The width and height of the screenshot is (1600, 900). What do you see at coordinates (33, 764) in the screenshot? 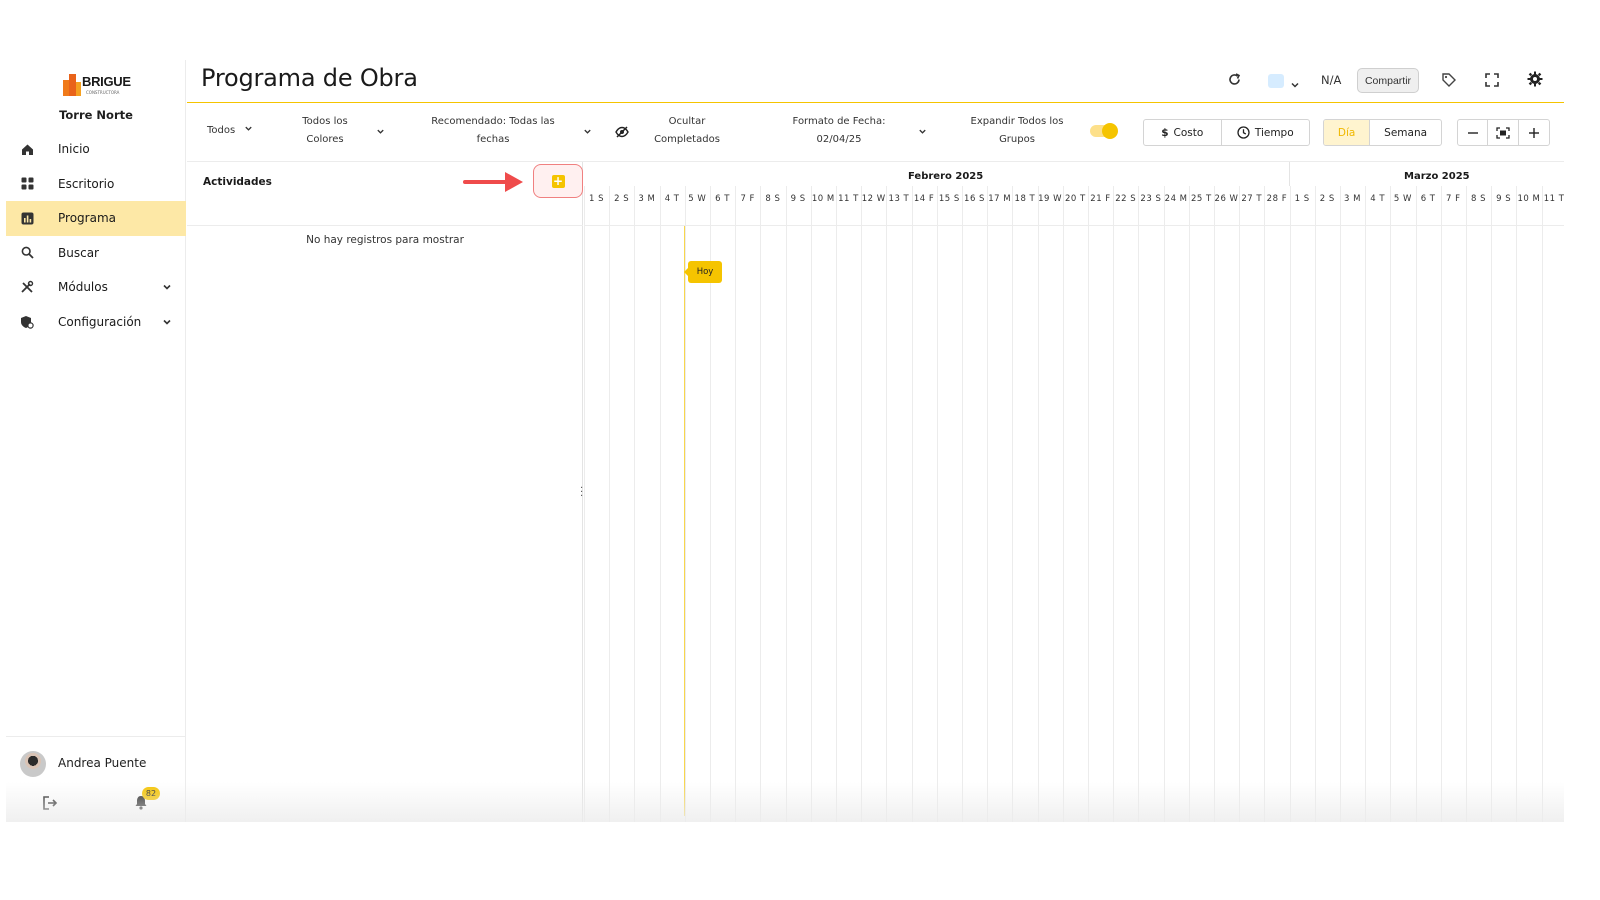
I see `avatar` at bounding box center [33, 764].